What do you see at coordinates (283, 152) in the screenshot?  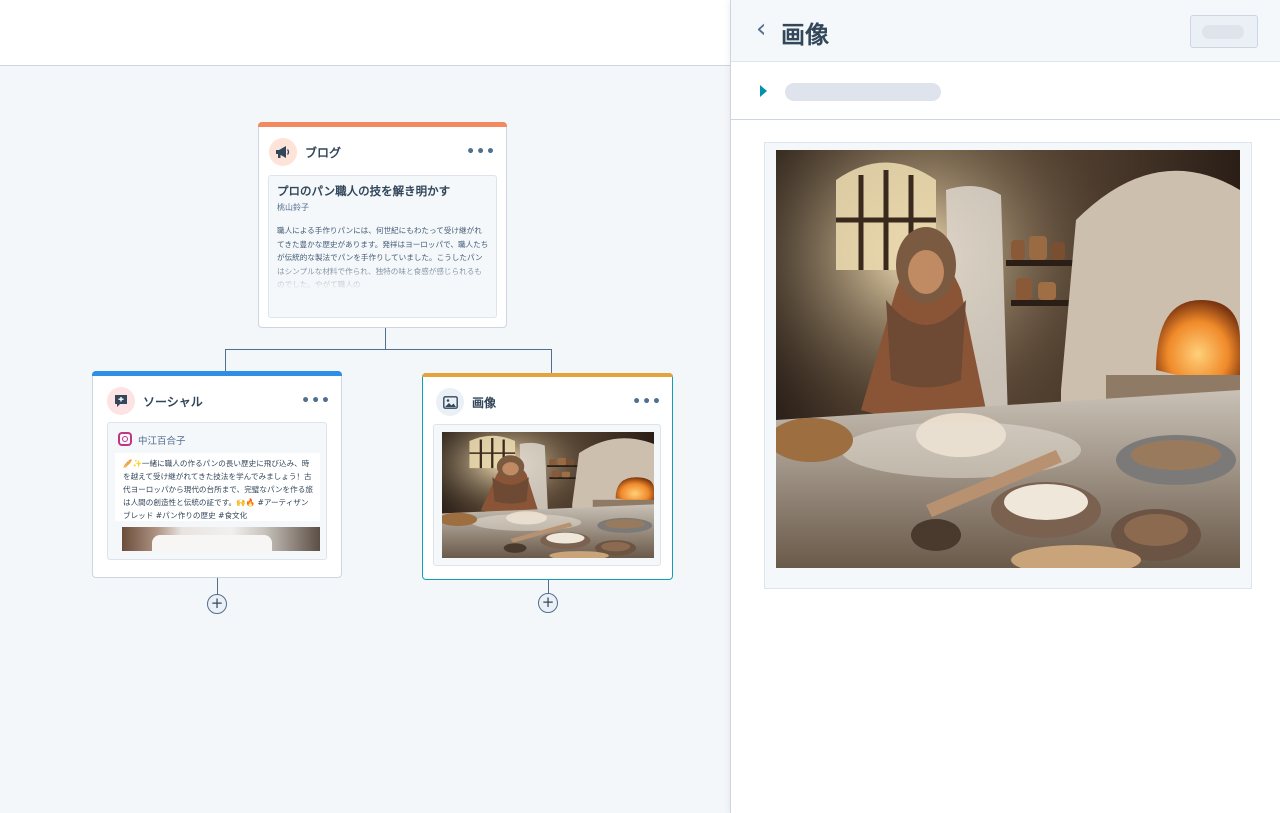 I see `megaphone-icon` at bounding box center [283, 152].